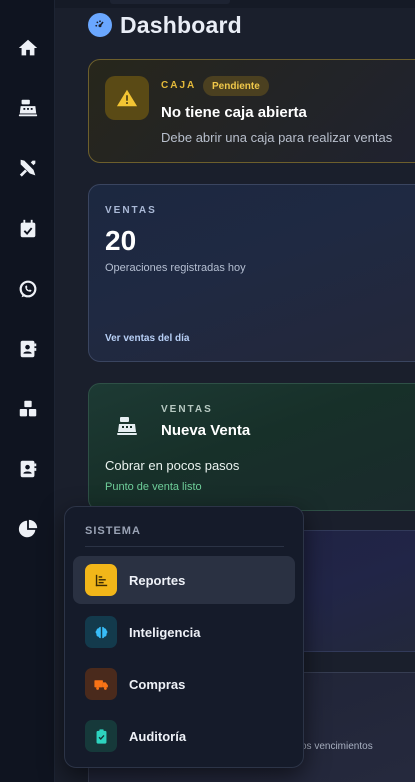  I want to click on sidebar-item-inventory, so click(27, 409).